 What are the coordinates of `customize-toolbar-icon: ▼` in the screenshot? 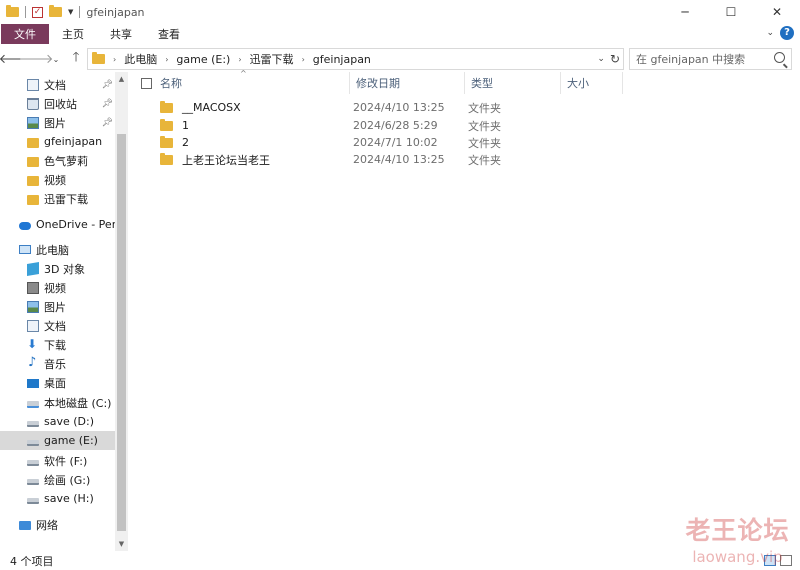 It's located at (70, 12).